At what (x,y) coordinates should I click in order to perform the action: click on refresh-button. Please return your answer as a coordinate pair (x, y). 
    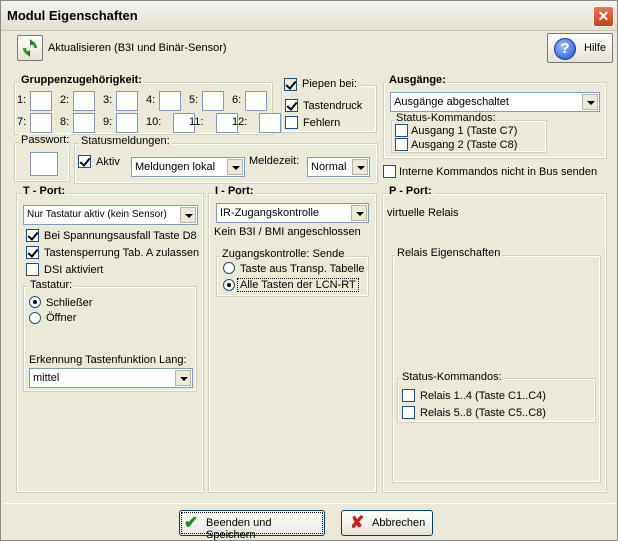
    Looking at the image, I should click on (30, 48).